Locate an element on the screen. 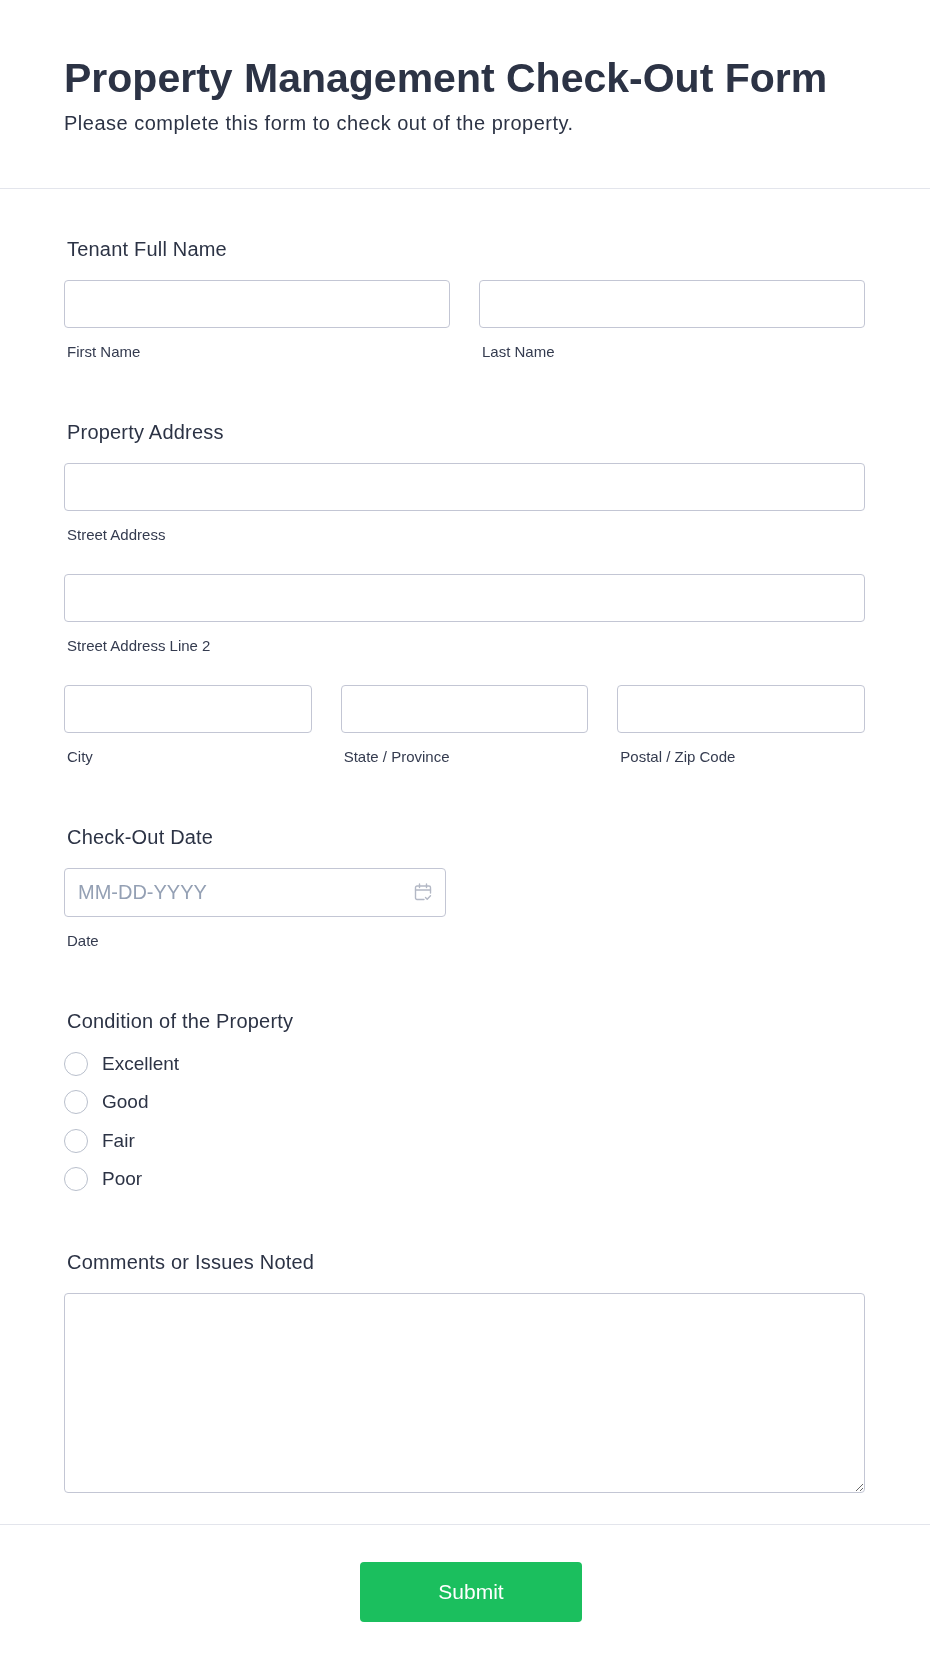  field-sublabel: Last Name is located at coordinates (518, 352).